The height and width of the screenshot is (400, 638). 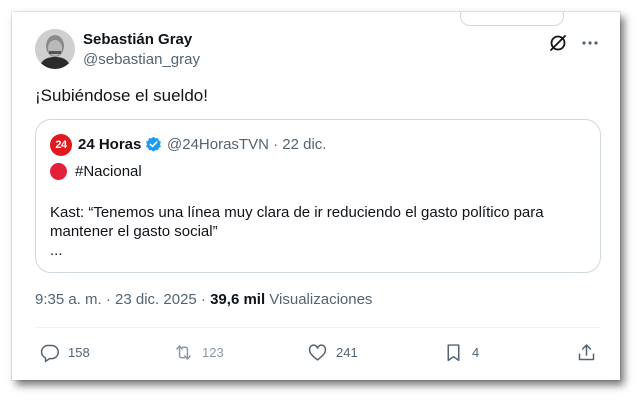 I want to click on tweet-header: Sebastián Gray @sebastian_gray, so click(x=319, y=50).